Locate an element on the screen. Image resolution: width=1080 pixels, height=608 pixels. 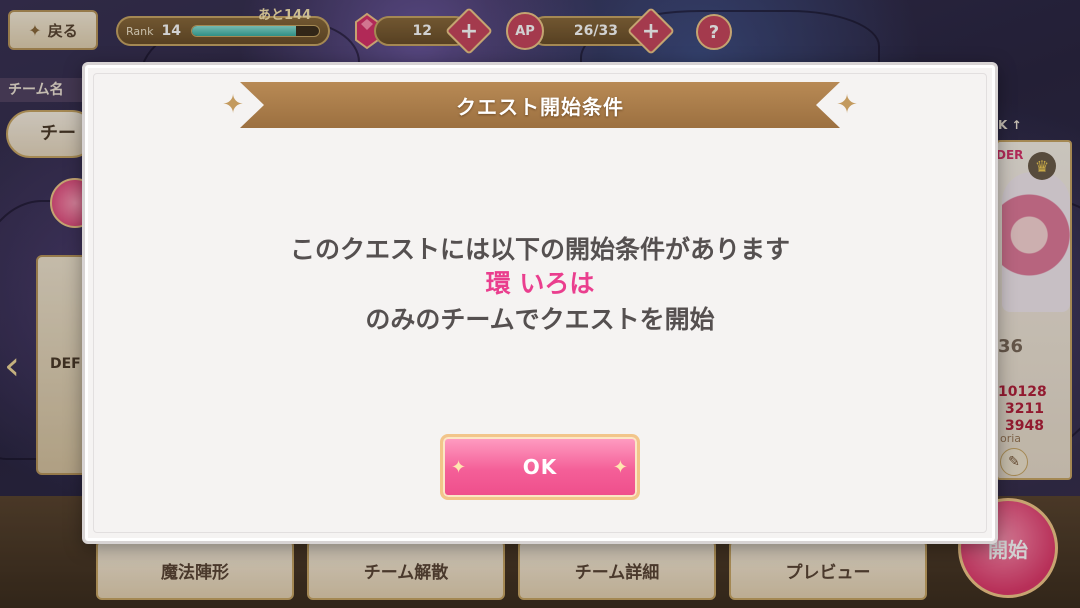
ok-button-label: OK is located at coordinates (540, 467).